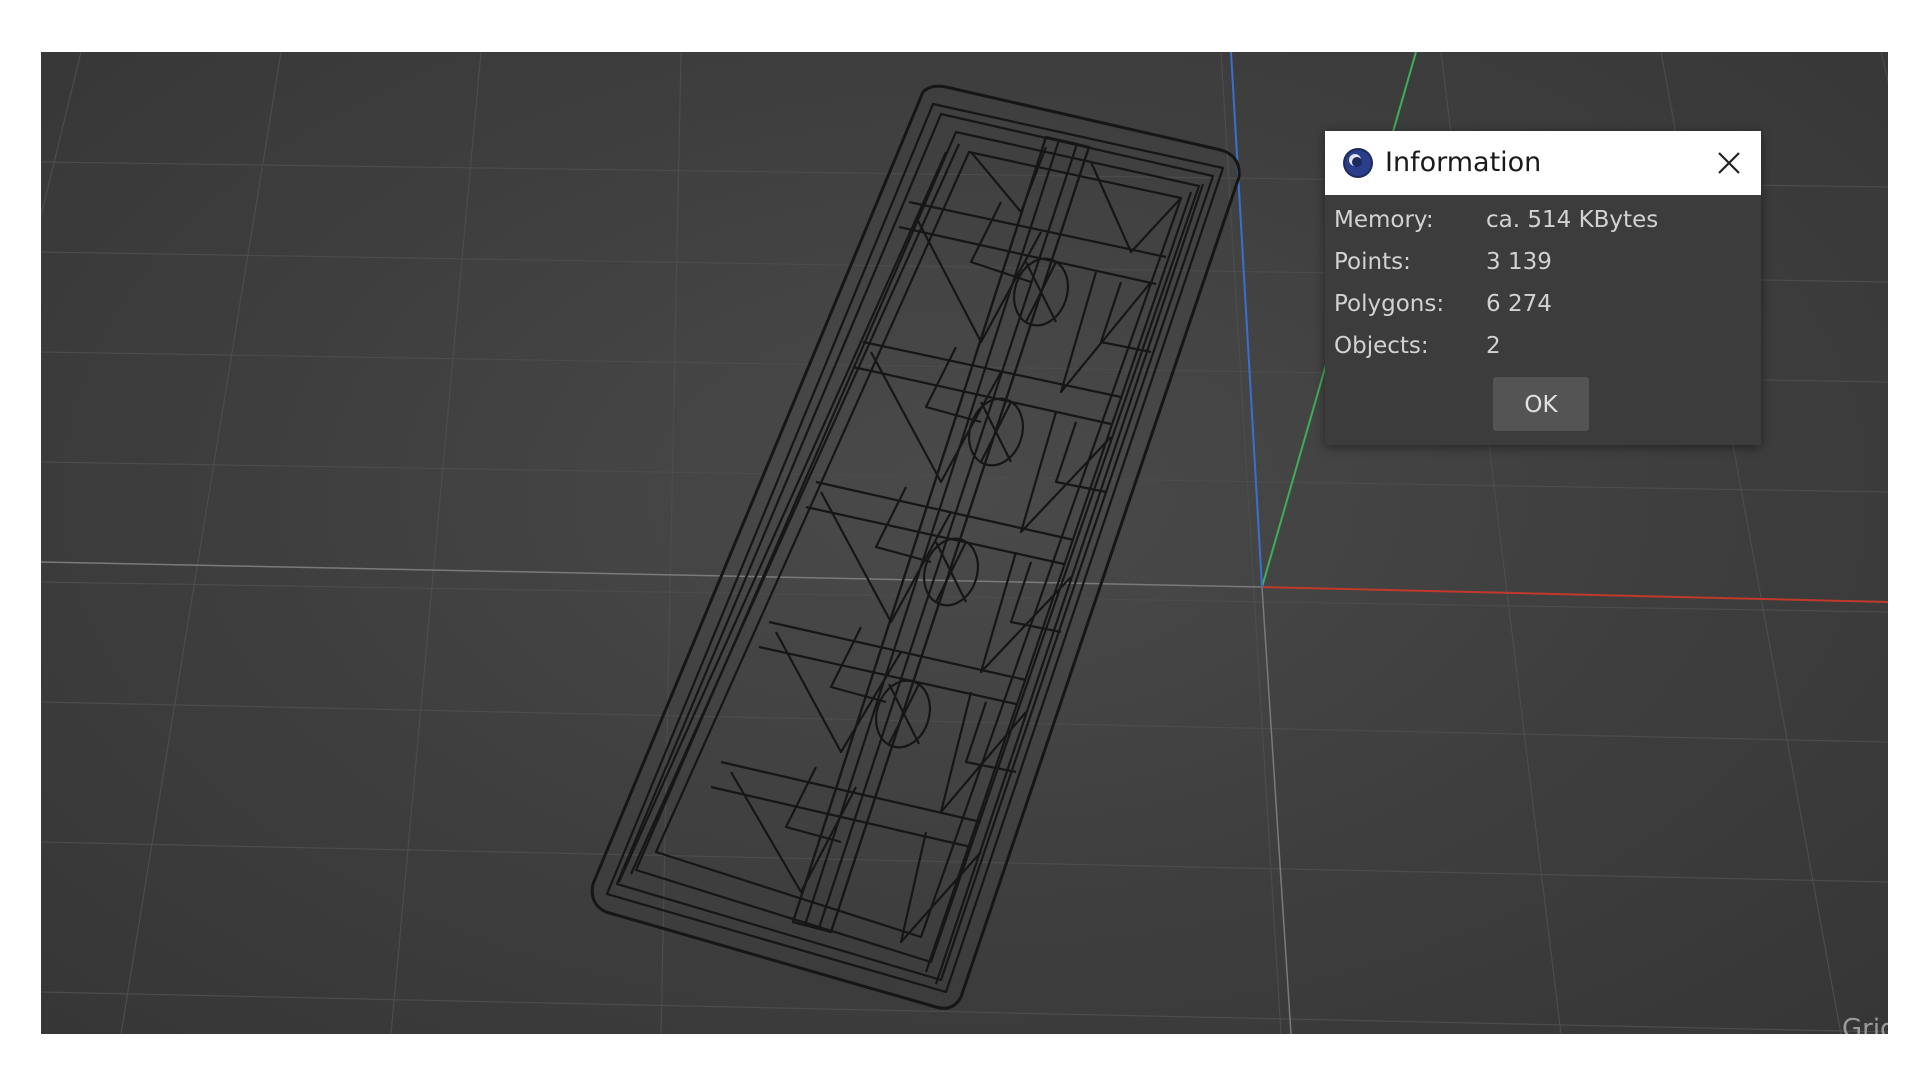 The image size is (1920, 1080). Describe the element at coordinates (1246, 320) in the screenshot. I see `world-axis-z` at that location.